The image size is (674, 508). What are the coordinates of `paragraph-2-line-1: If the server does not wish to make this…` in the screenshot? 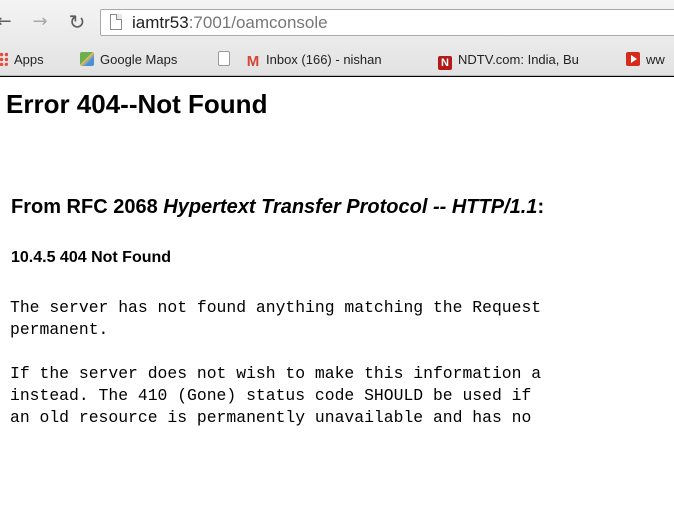 It's located at (276, 373).